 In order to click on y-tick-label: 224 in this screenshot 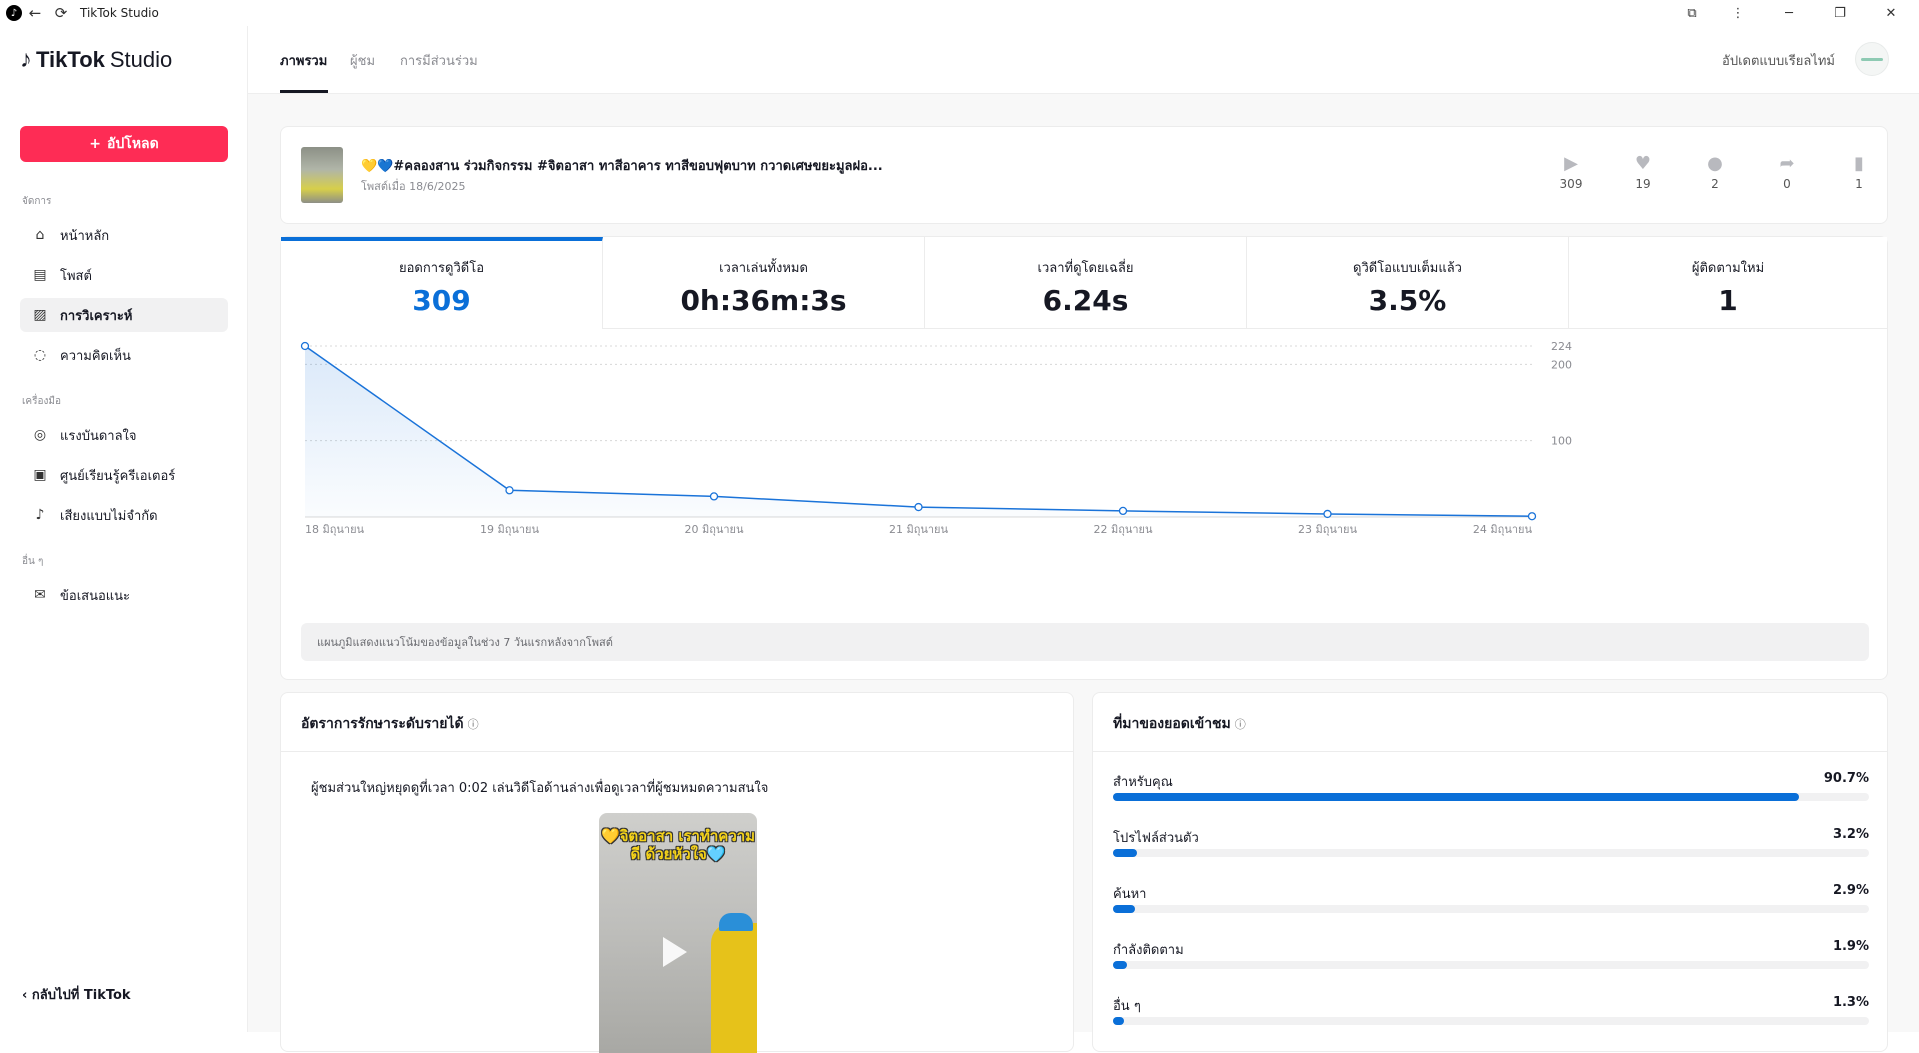, I will do `click(1561, 346)`.